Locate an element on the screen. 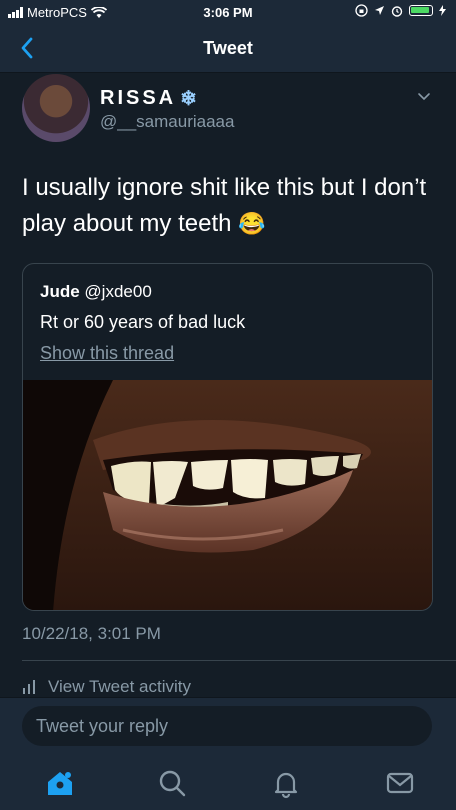 Image resolution: width=456 pixels, height=810 pixels. tweet-timestamp: 10/22/18, 3:01 PM is located at coordinates (91, 633).